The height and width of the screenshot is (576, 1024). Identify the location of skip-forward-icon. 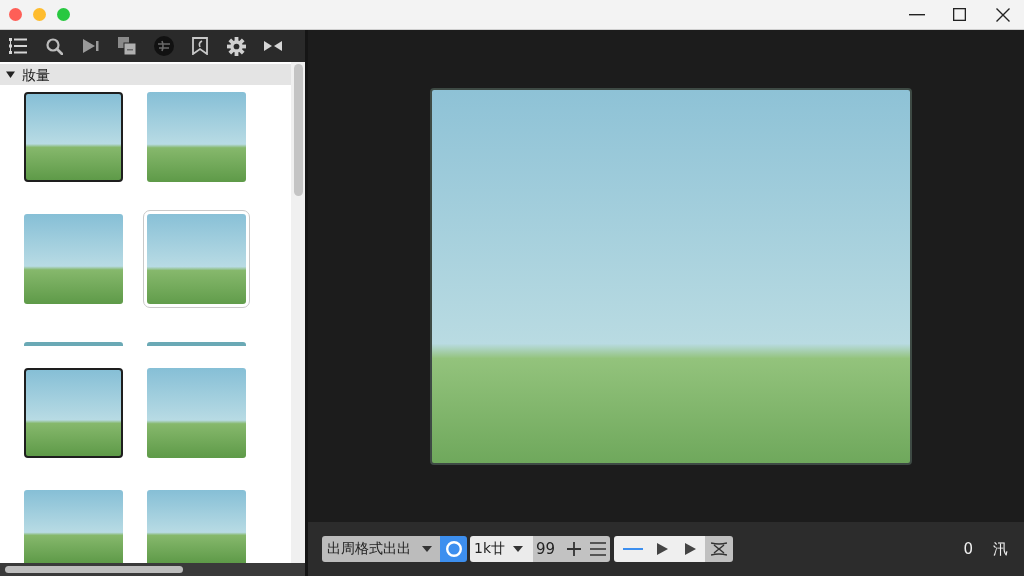
(90, 46).